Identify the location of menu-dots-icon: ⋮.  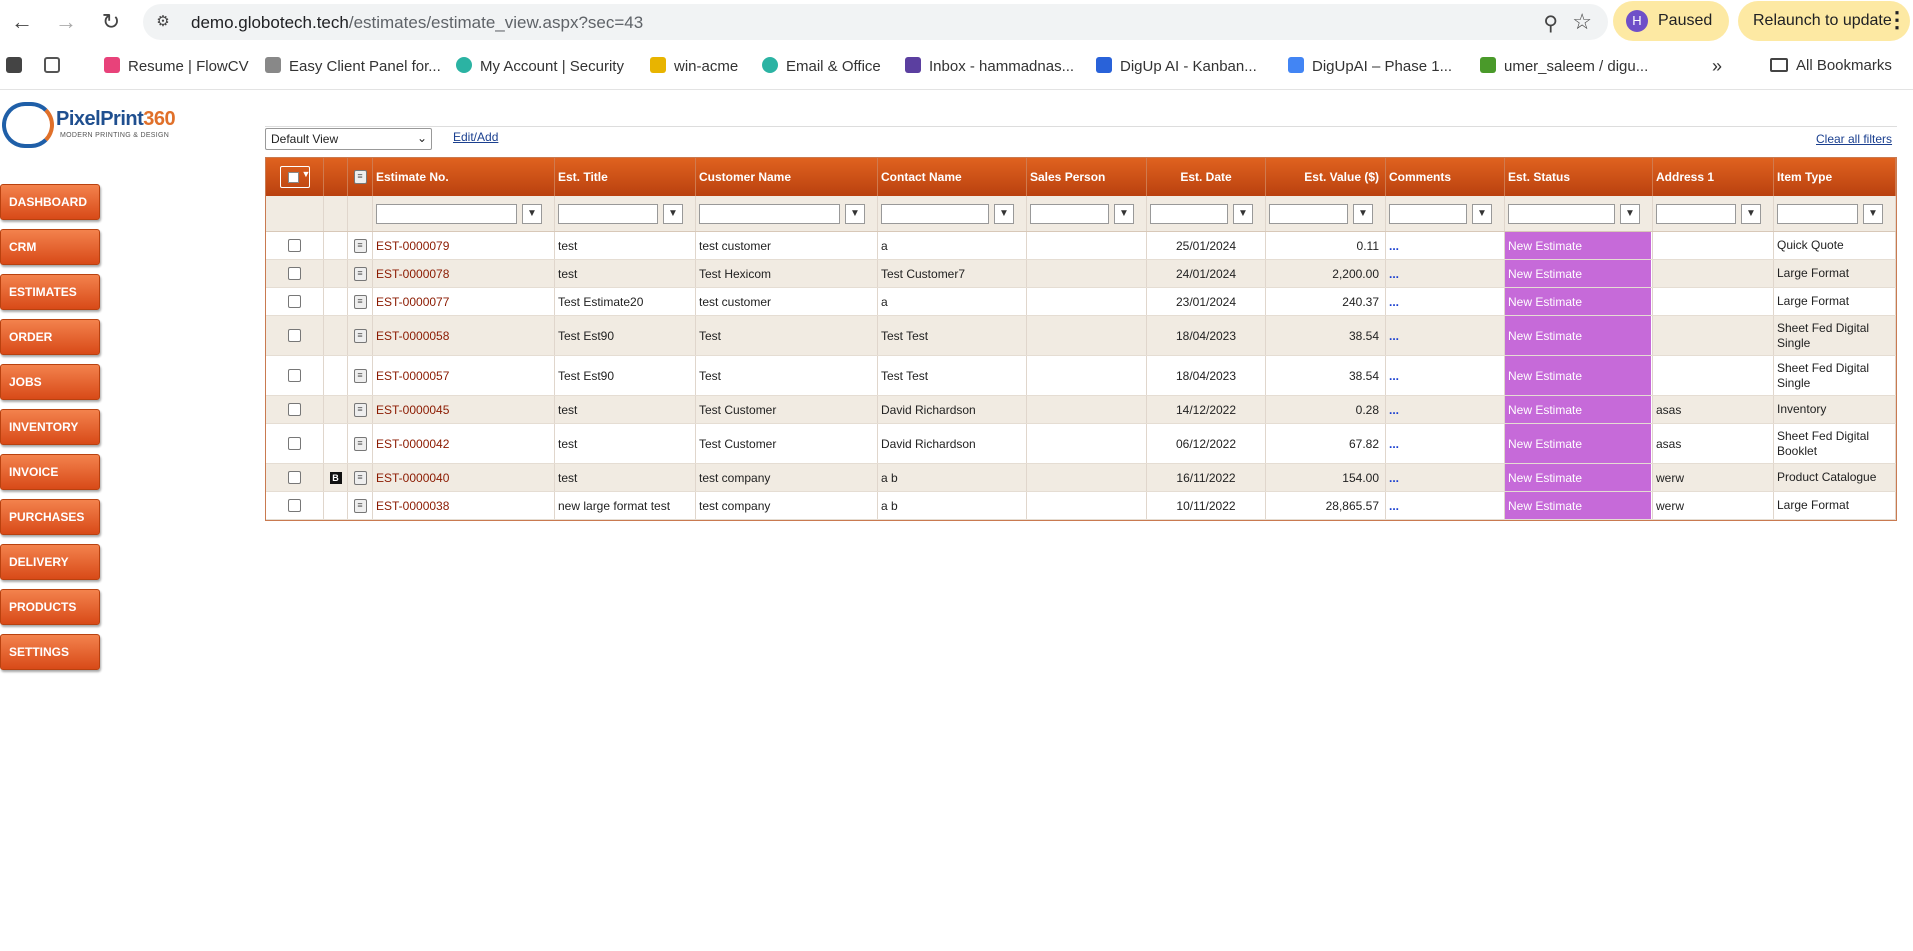
(1897, 20).